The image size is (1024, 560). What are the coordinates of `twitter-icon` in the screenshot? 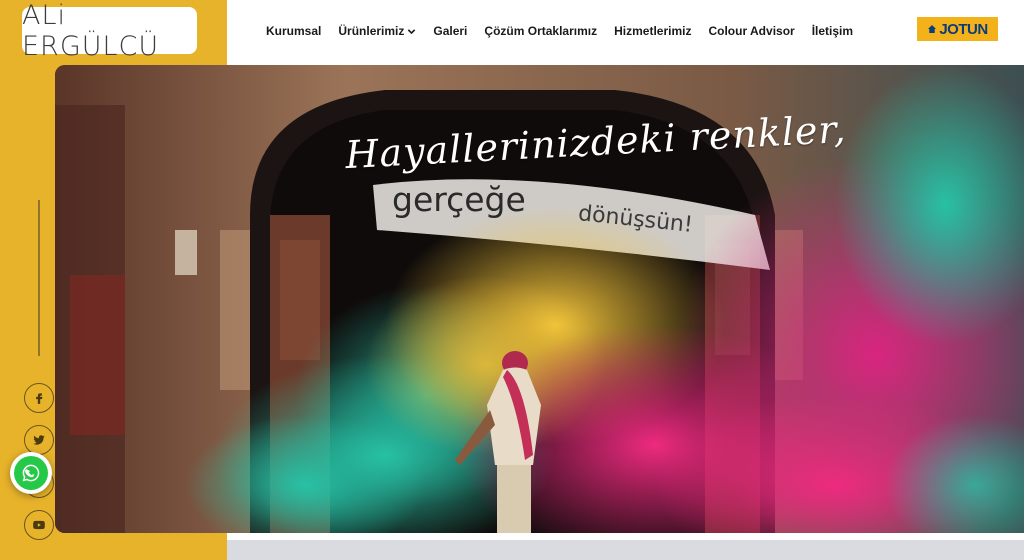 It's located at (39, 440).